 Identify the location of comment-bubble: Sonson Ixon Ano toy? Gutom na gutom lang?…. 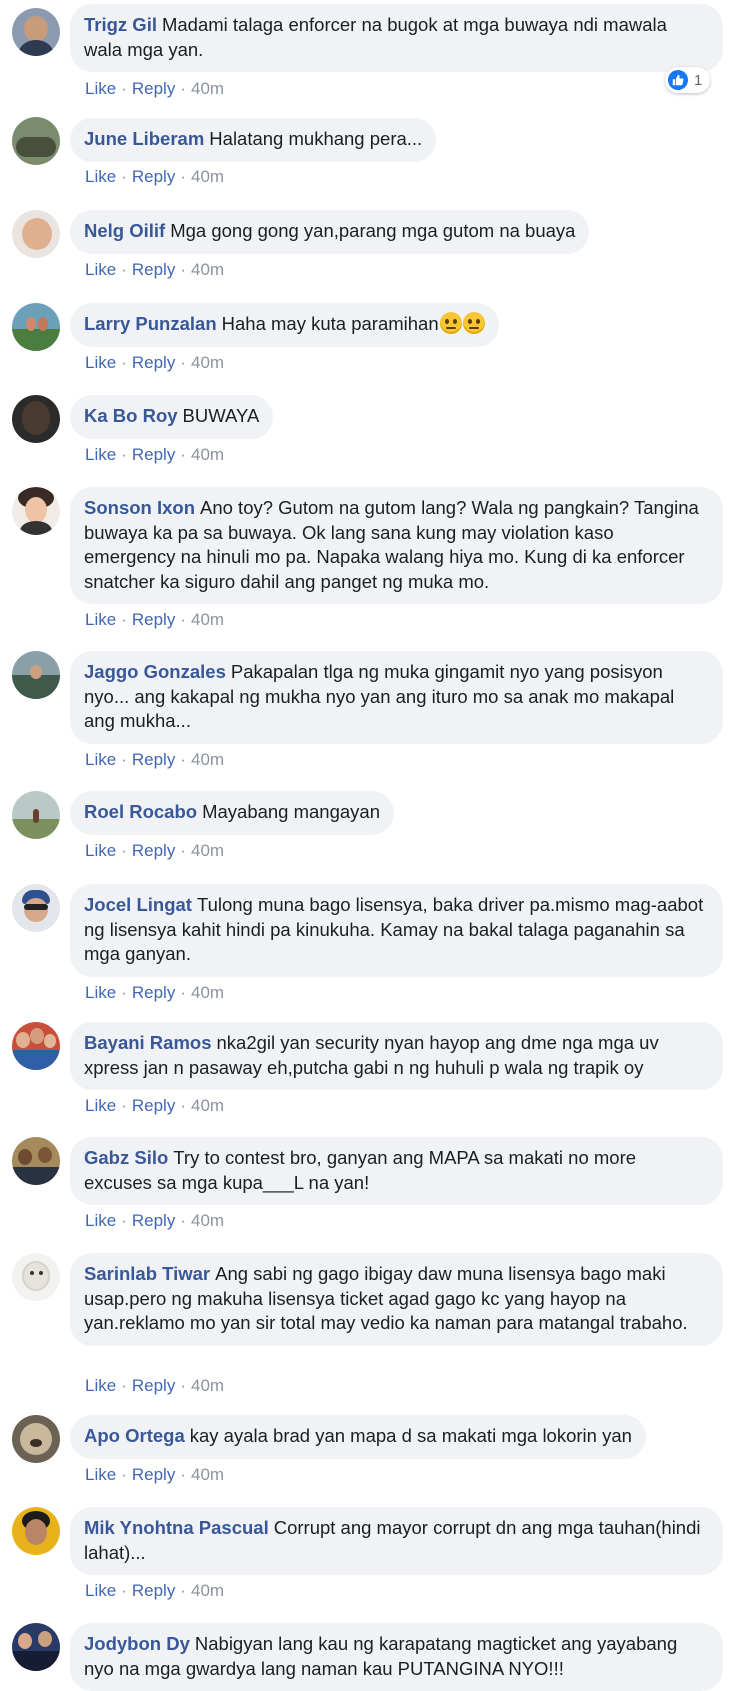
(396, 545).